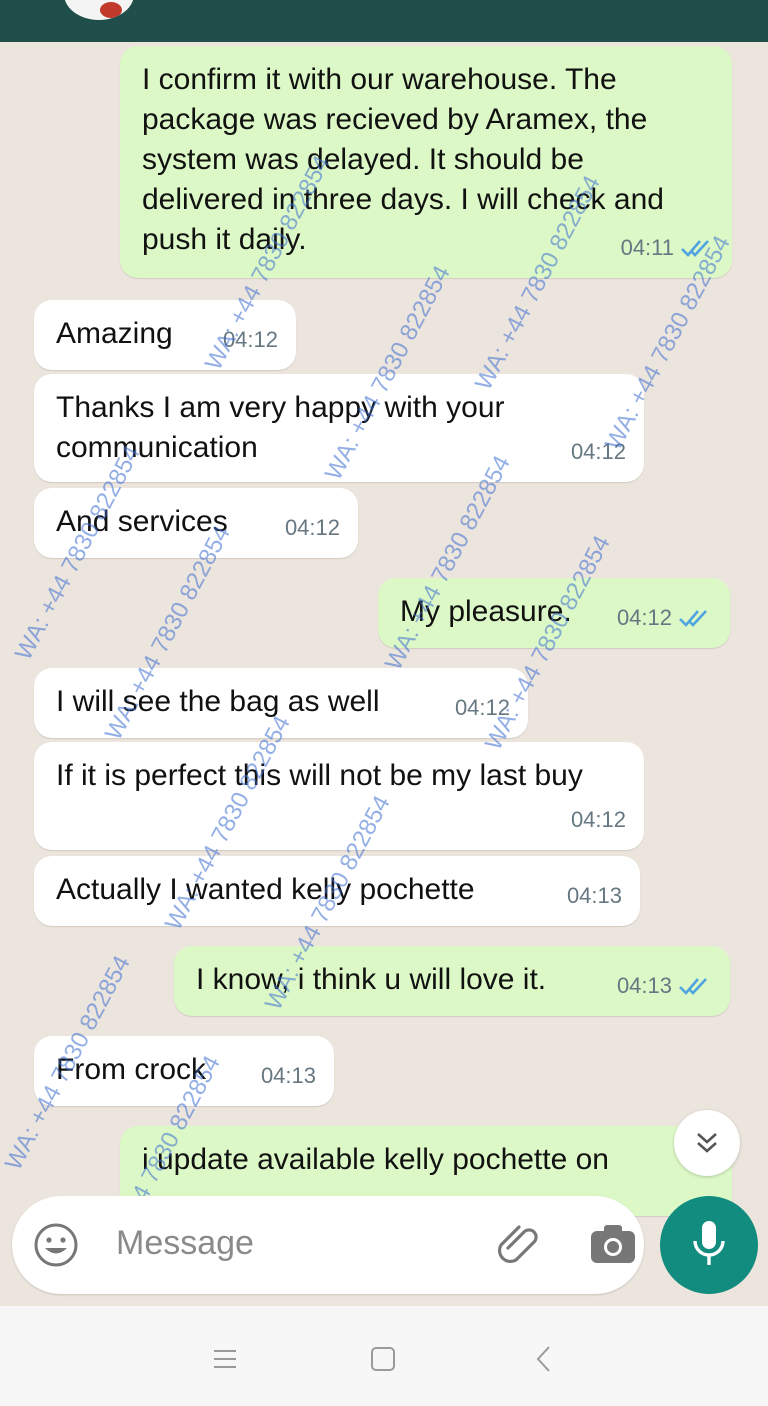 Image resolution: width=768 pixels, height=1406 pixels. I want to click on message-input: Message, so click(185, 1243).